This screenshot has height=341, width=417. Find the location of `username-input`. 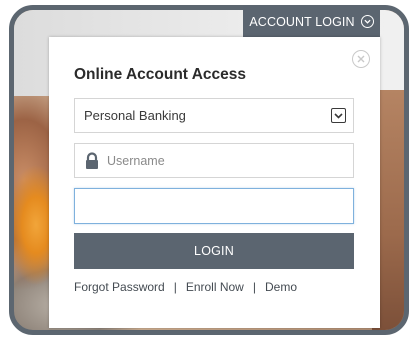

username-input is located at coordinates (222, 160).